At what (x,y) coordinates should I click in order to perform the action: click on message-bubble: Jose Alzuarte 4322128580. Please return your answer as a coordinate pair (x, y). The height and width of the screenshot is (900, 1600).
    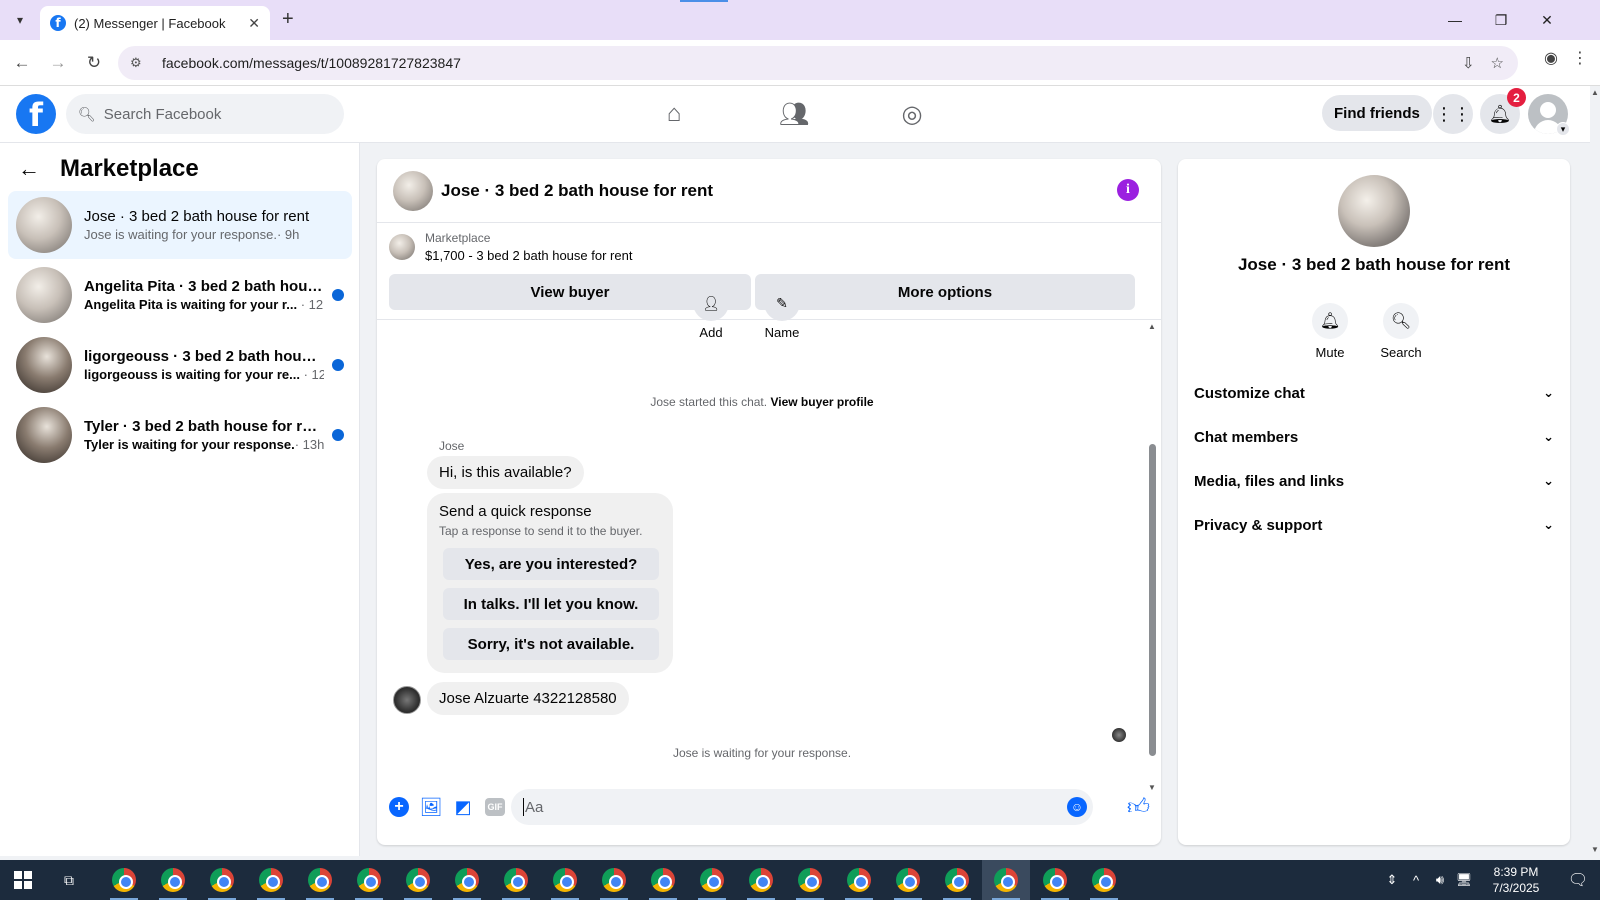
    Looking at the image, I should click on (528, 698).